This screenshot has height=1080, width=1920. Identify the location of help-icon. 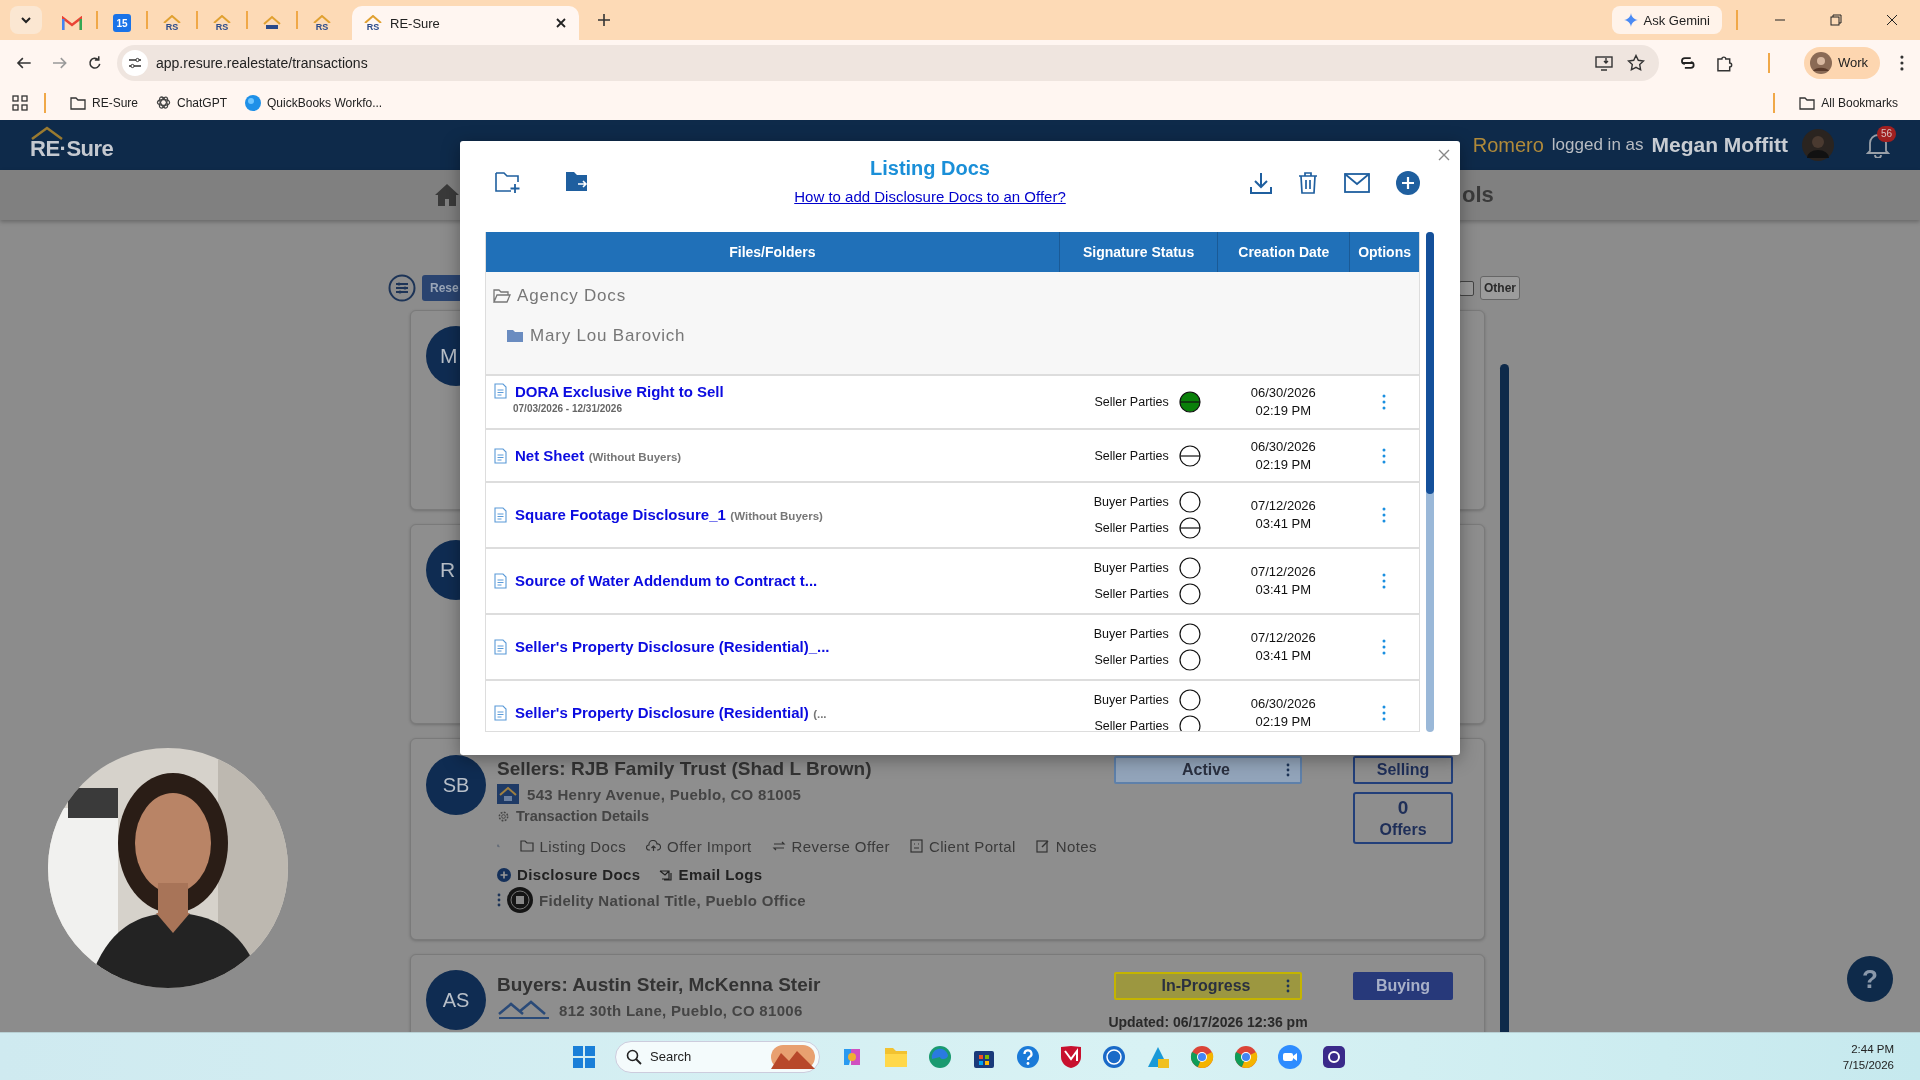
(1028, 1056).